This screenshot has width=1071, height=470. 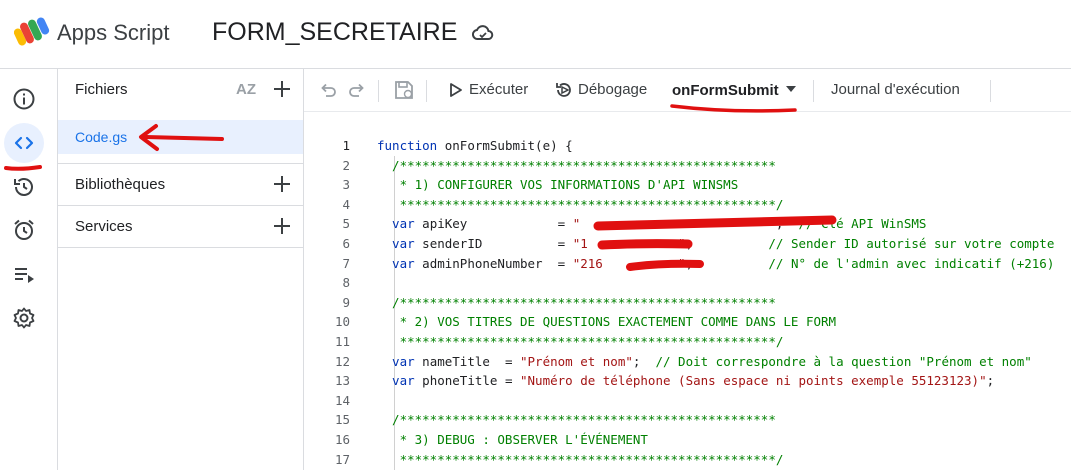 What do you see at coordinates (180, 227) in the screenshot?
I see `services-section: Services` at bounding box center [180, 227].